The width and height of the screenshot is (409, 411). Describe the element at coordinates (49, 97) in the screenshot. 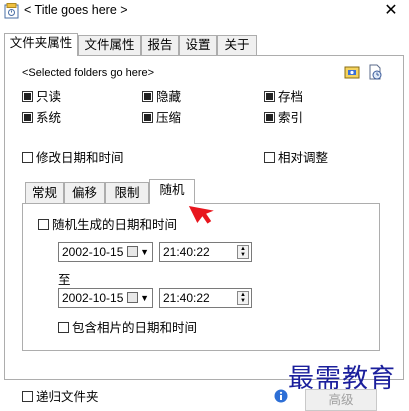

I see `checkbox-label: 只读` at that location.